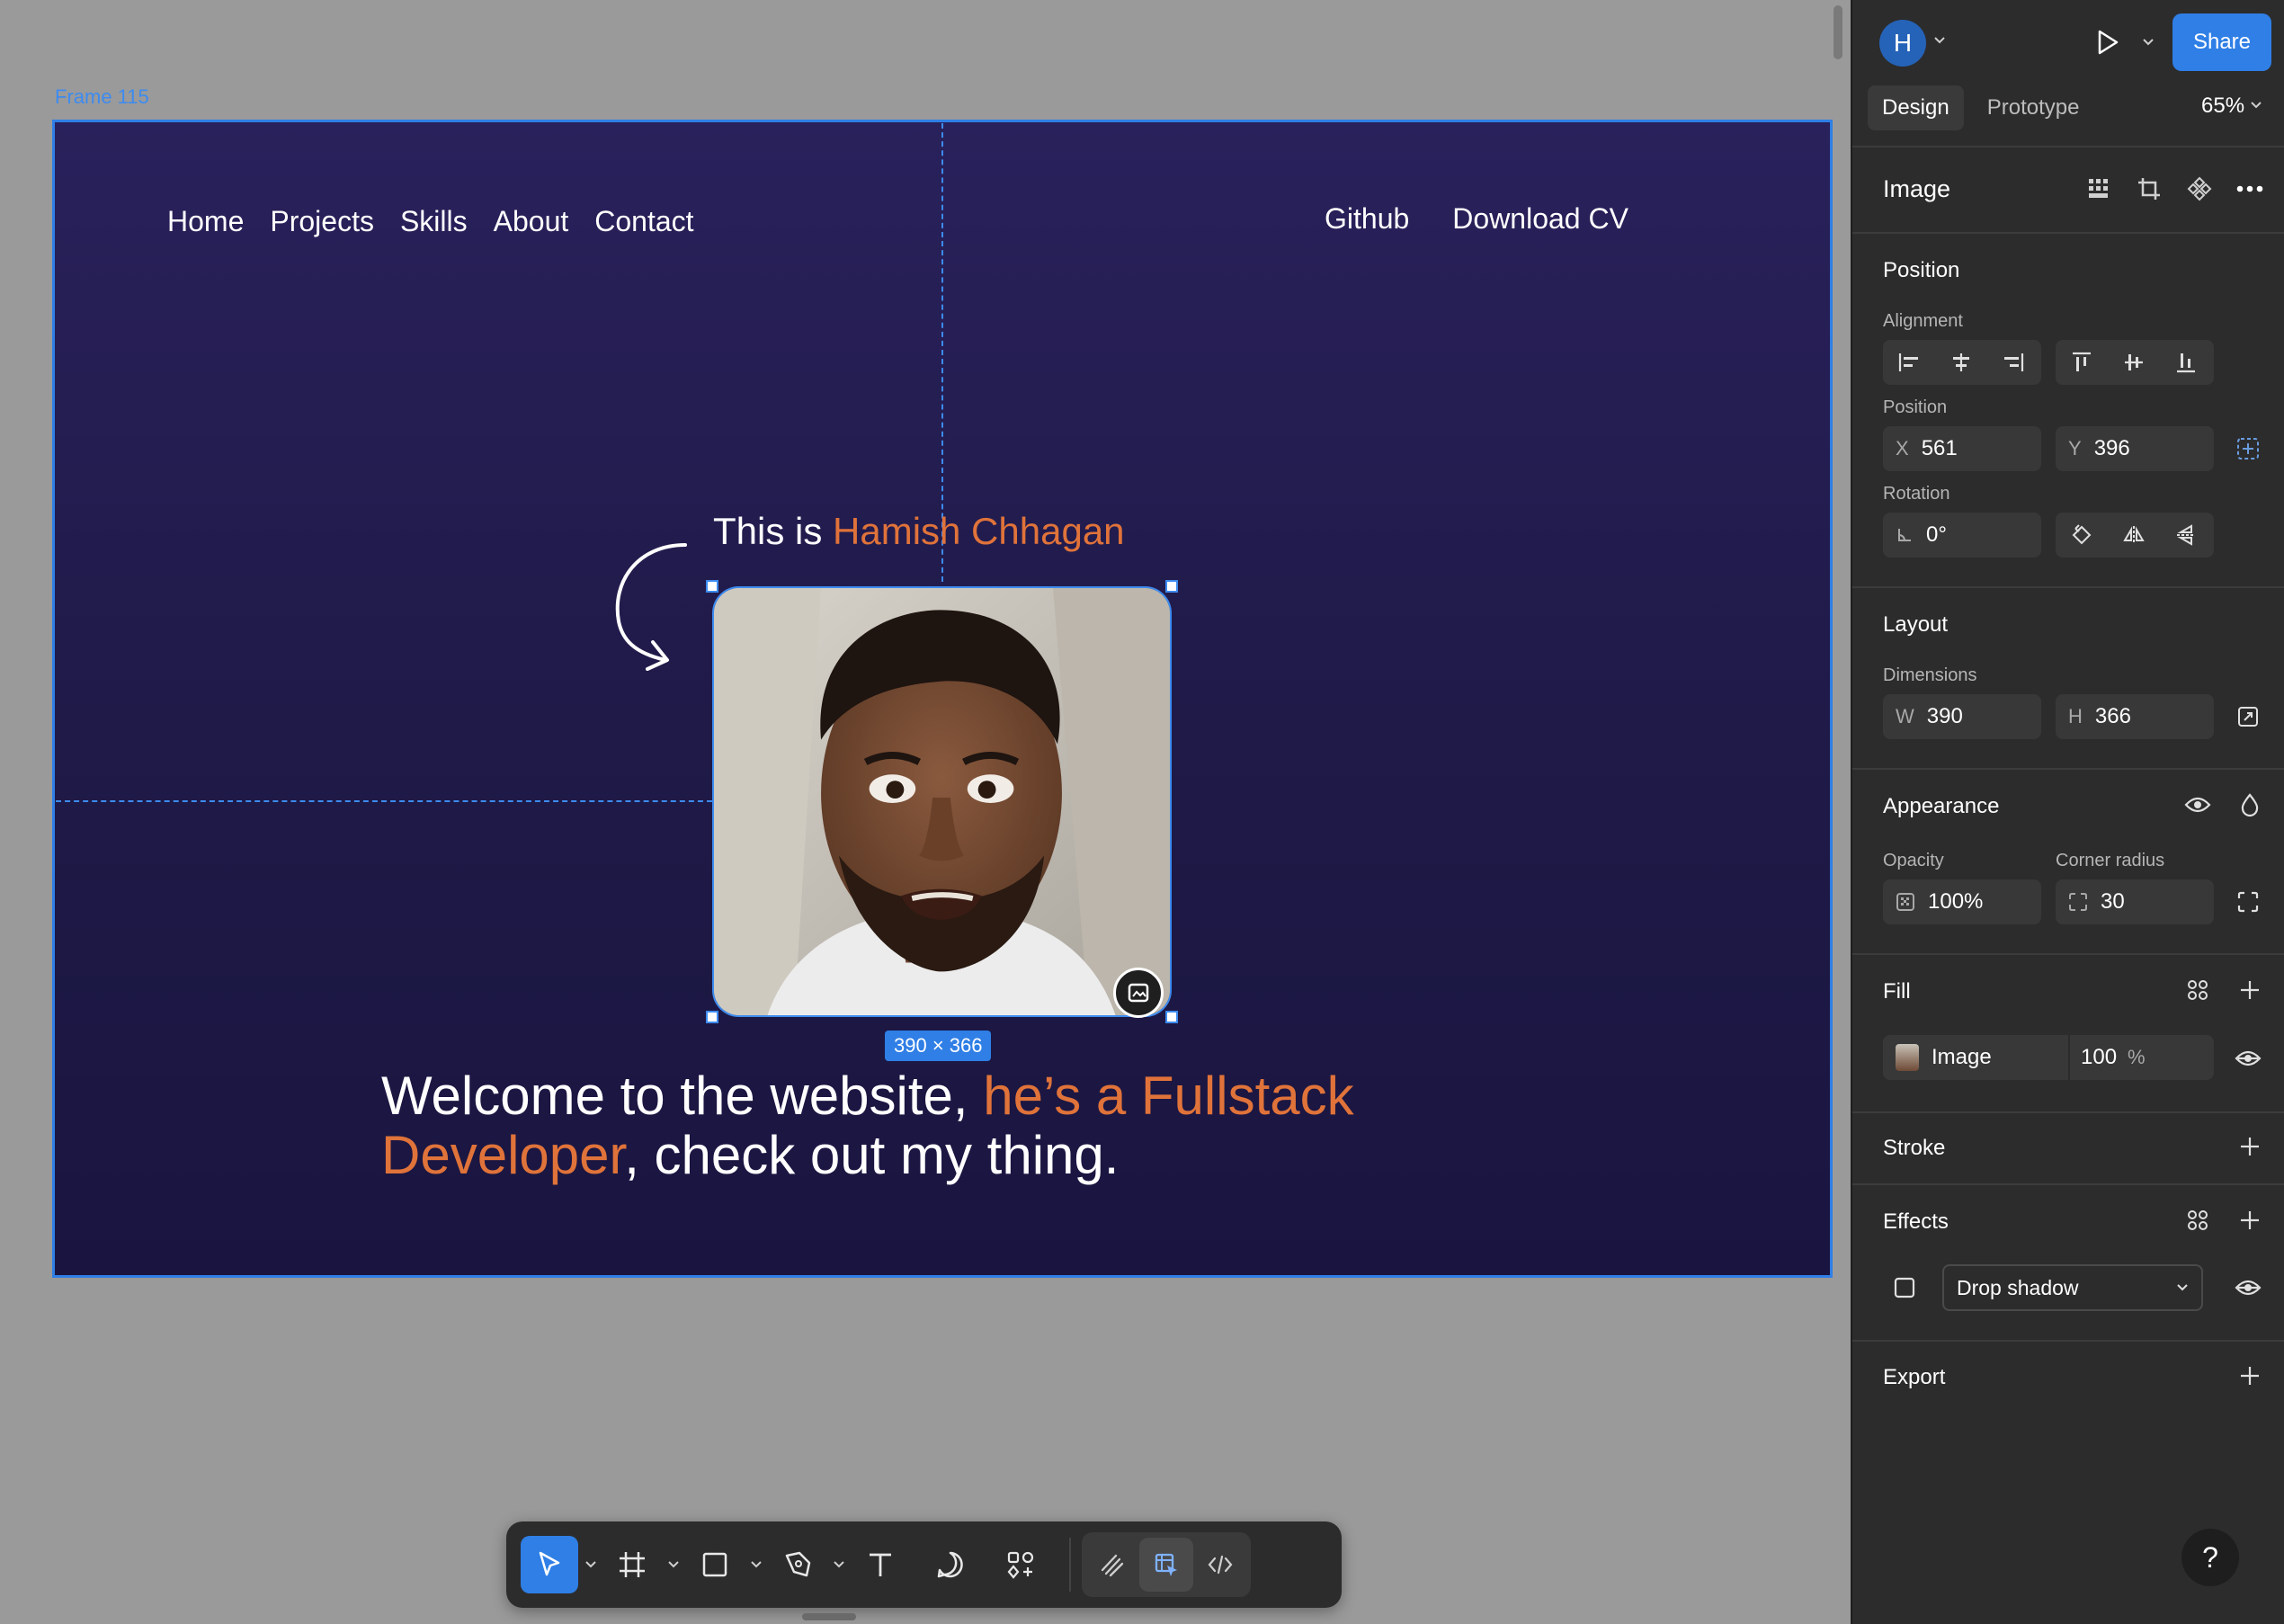 The width and height of the screenshot is (2284, 1624). What do you see at coordinates (839, 1564) in the screenshot?
I see `pen-tool-menu` at bounding box center [839, 1564].